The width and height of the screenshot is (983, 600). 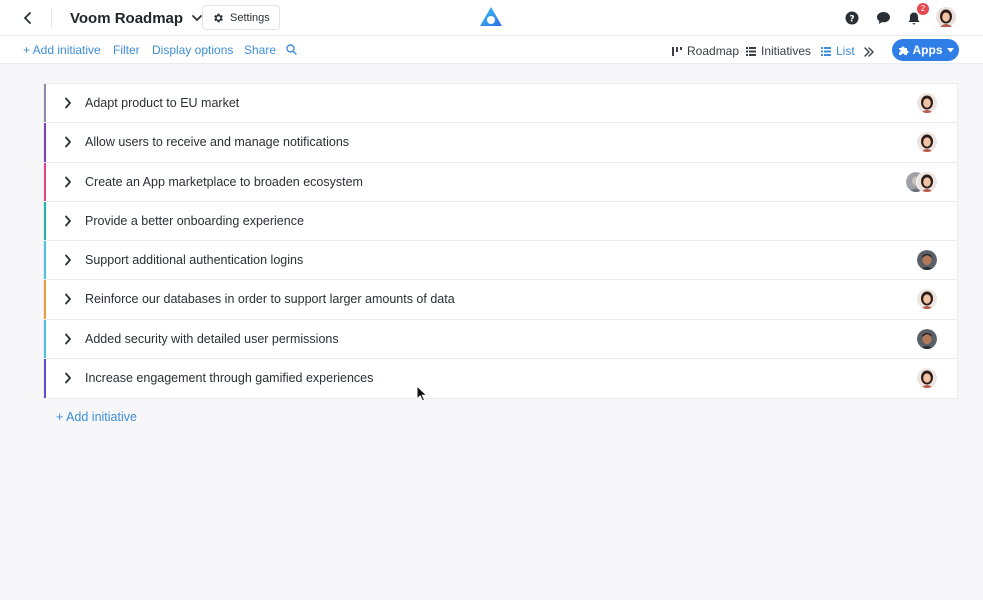 What do you see at coordinates (194, 220) in the screenshot?
I see `initiative-title: Provide a better onboarding experience` at bounding box center [194, 220].